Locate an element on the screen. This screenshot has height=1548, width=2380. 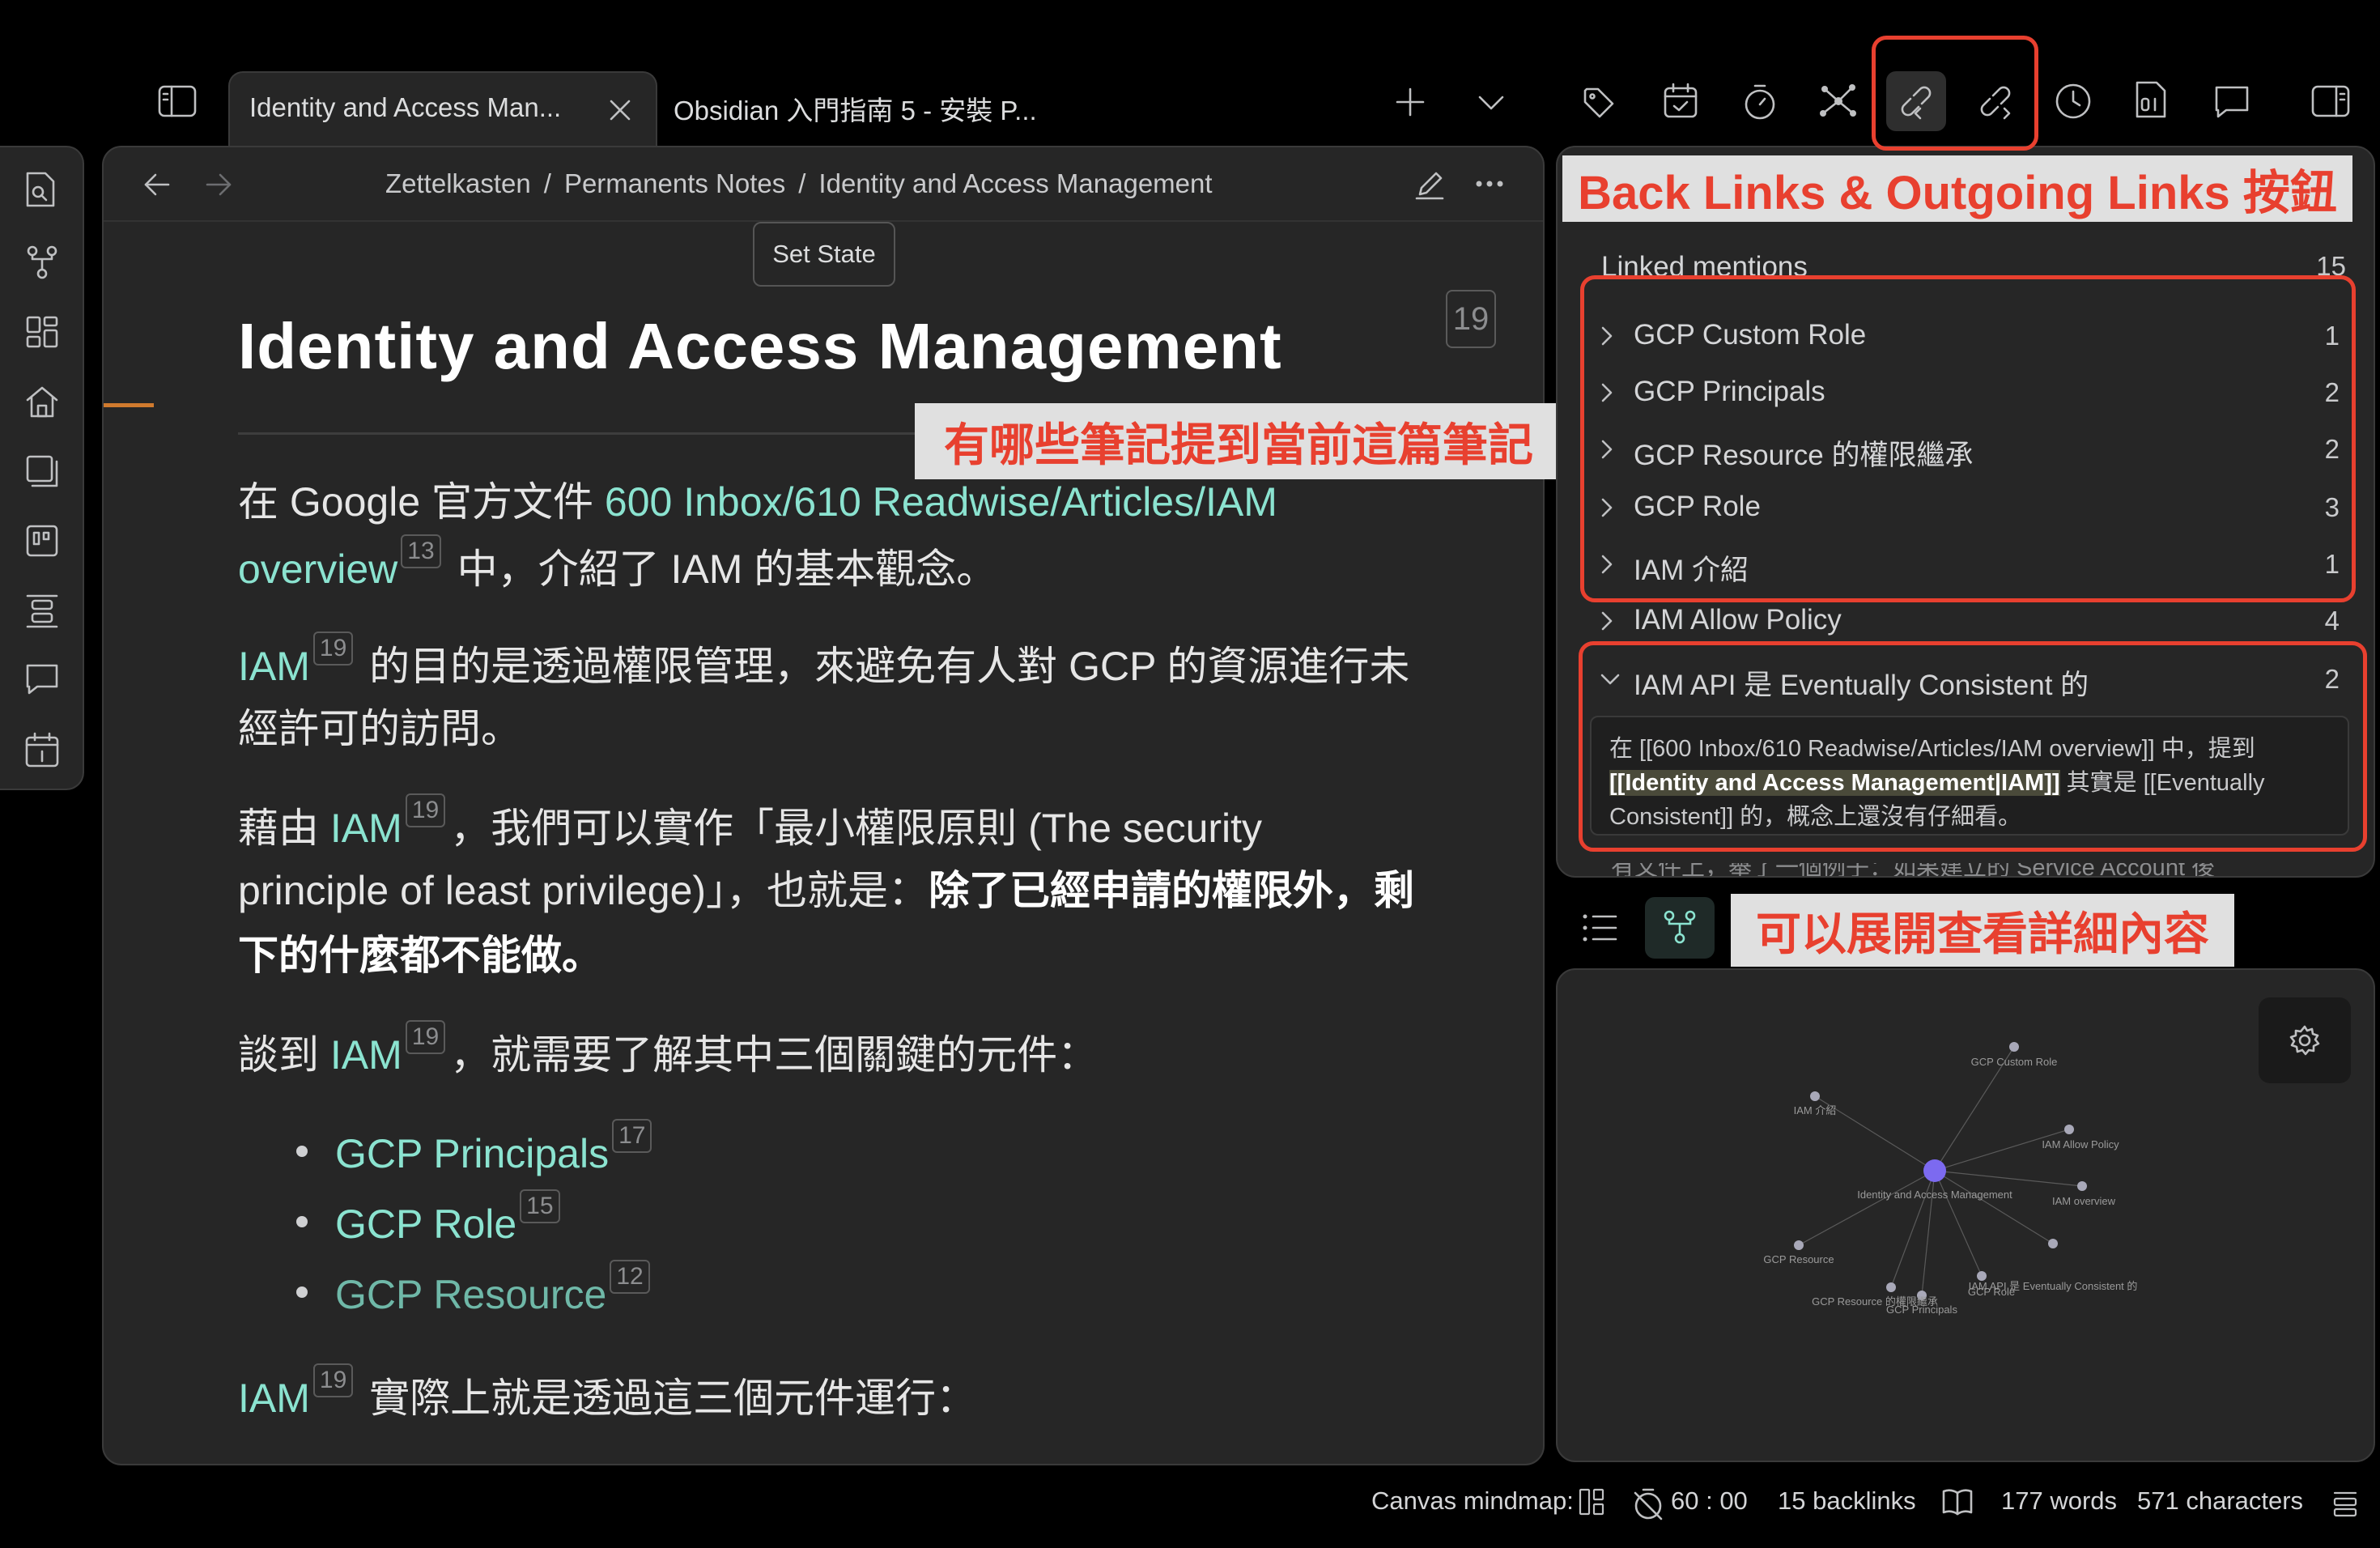
backlink-count-badge: 19 is located at coordinates (1471, 319).